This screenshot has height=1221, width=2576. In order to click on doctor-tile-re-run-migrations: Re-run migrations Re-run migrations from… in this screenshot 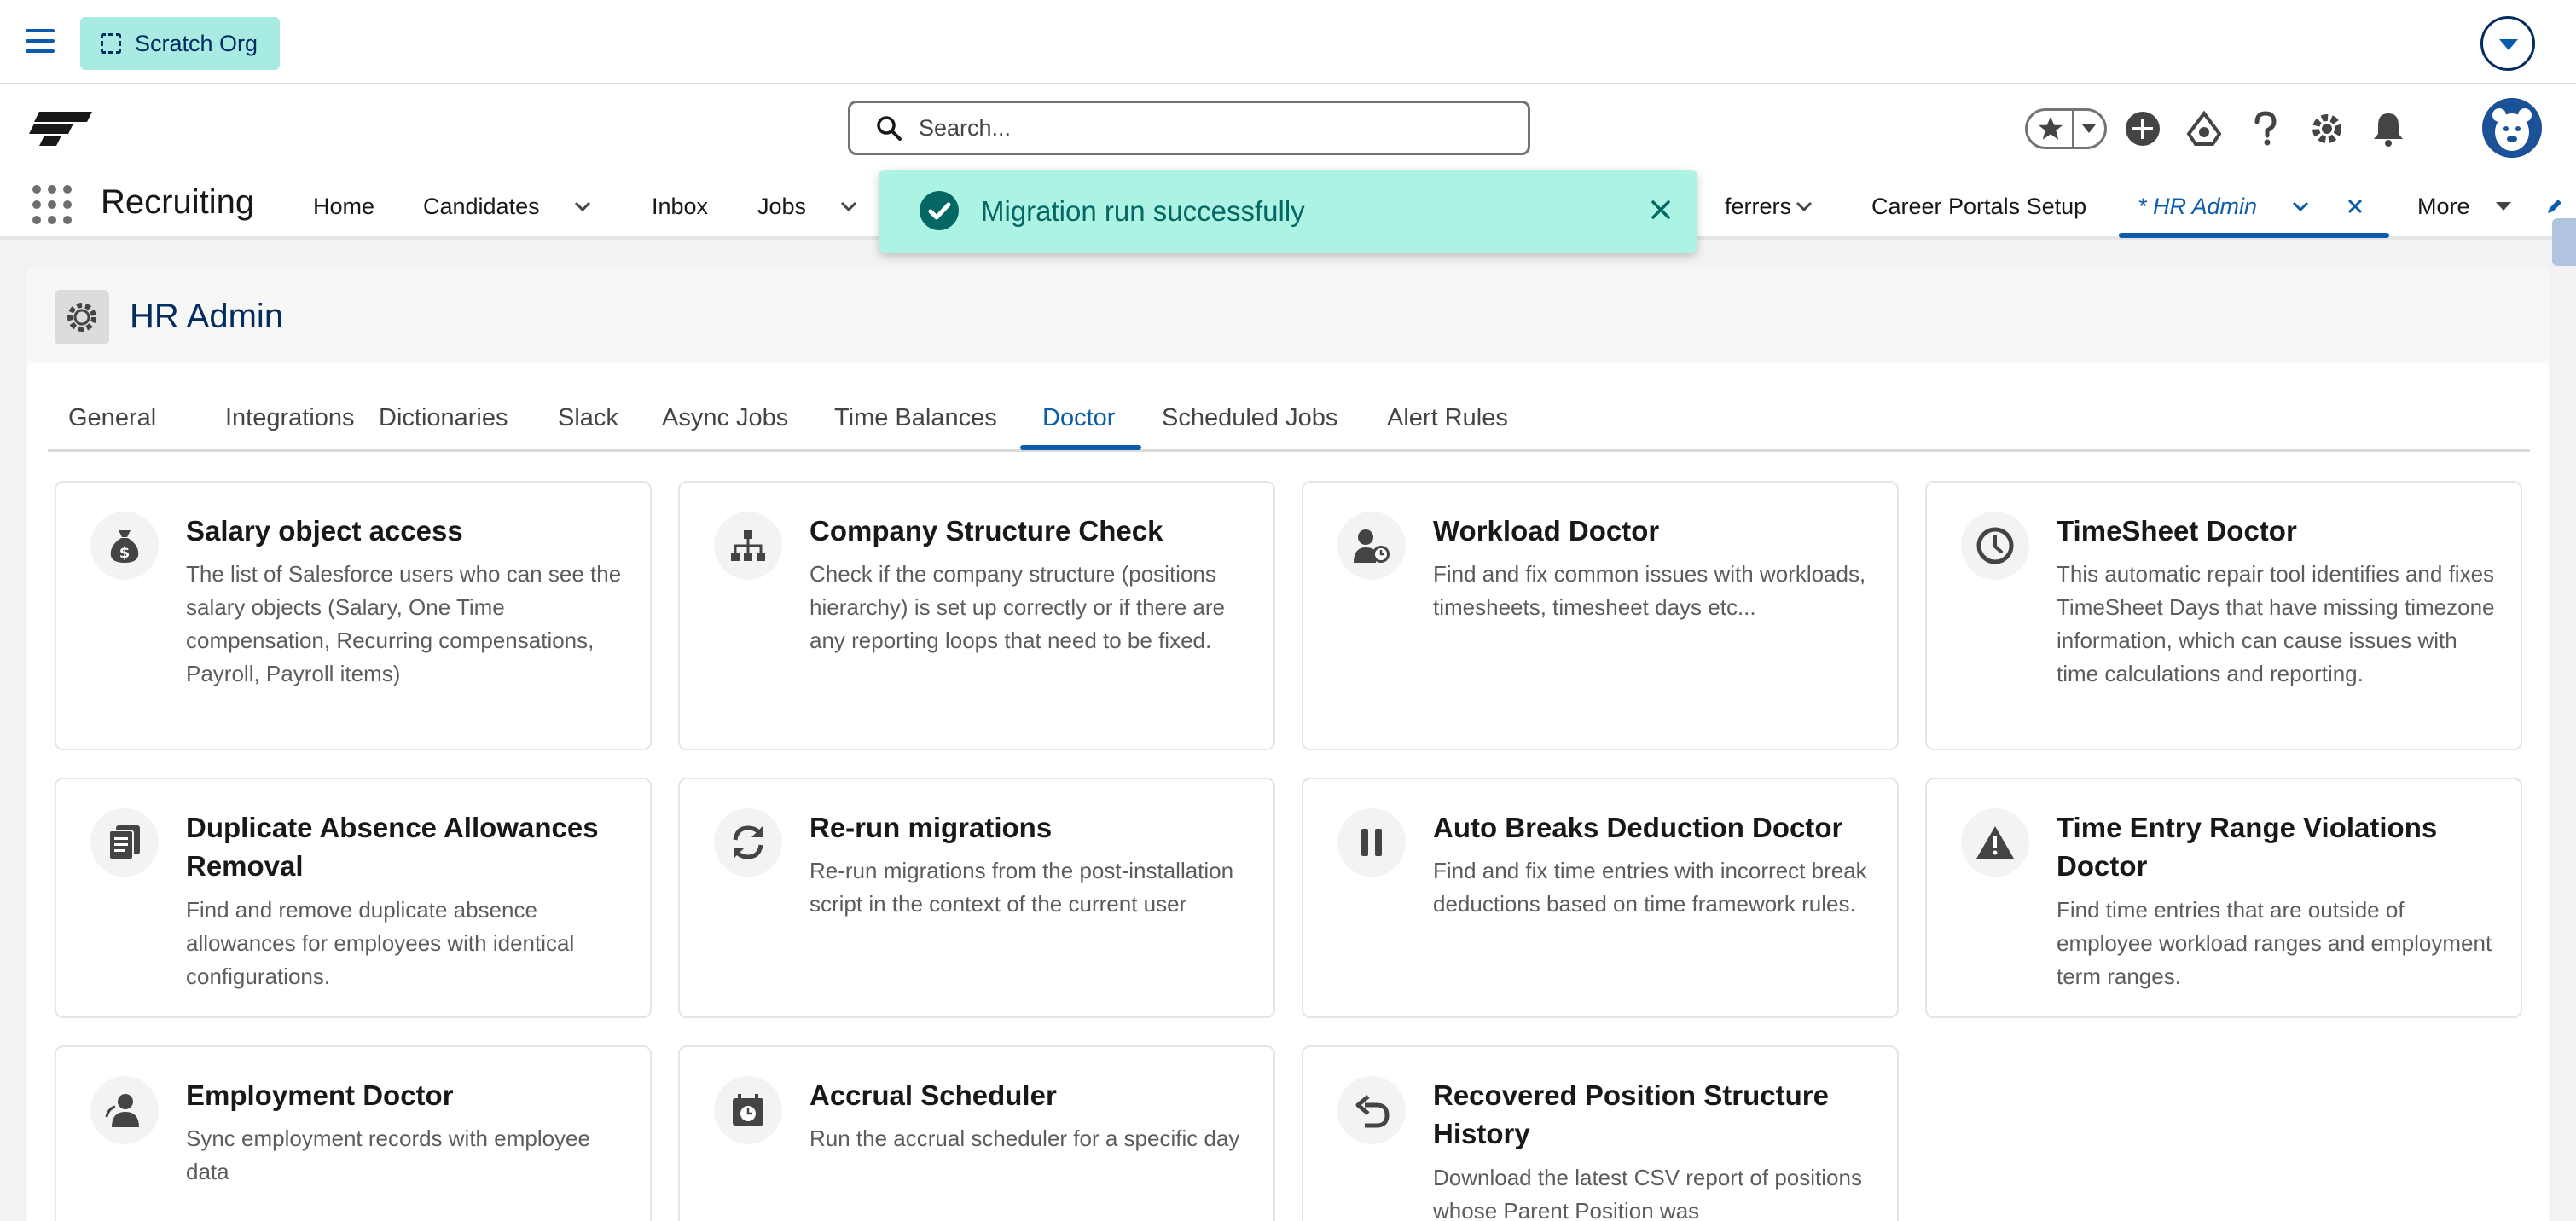, I will do `click(976, 898)`.